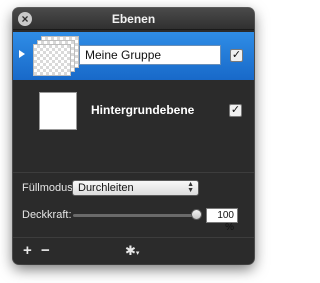 This screenshot has height=283, width=320. I want to click on layer-row-background: Hintergrundebene ✓, so click(133, 109).